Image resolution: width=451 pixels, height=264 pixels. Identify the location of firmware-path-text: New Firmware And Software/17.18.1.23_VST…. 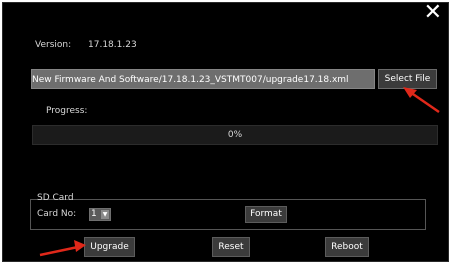
(190, 80).